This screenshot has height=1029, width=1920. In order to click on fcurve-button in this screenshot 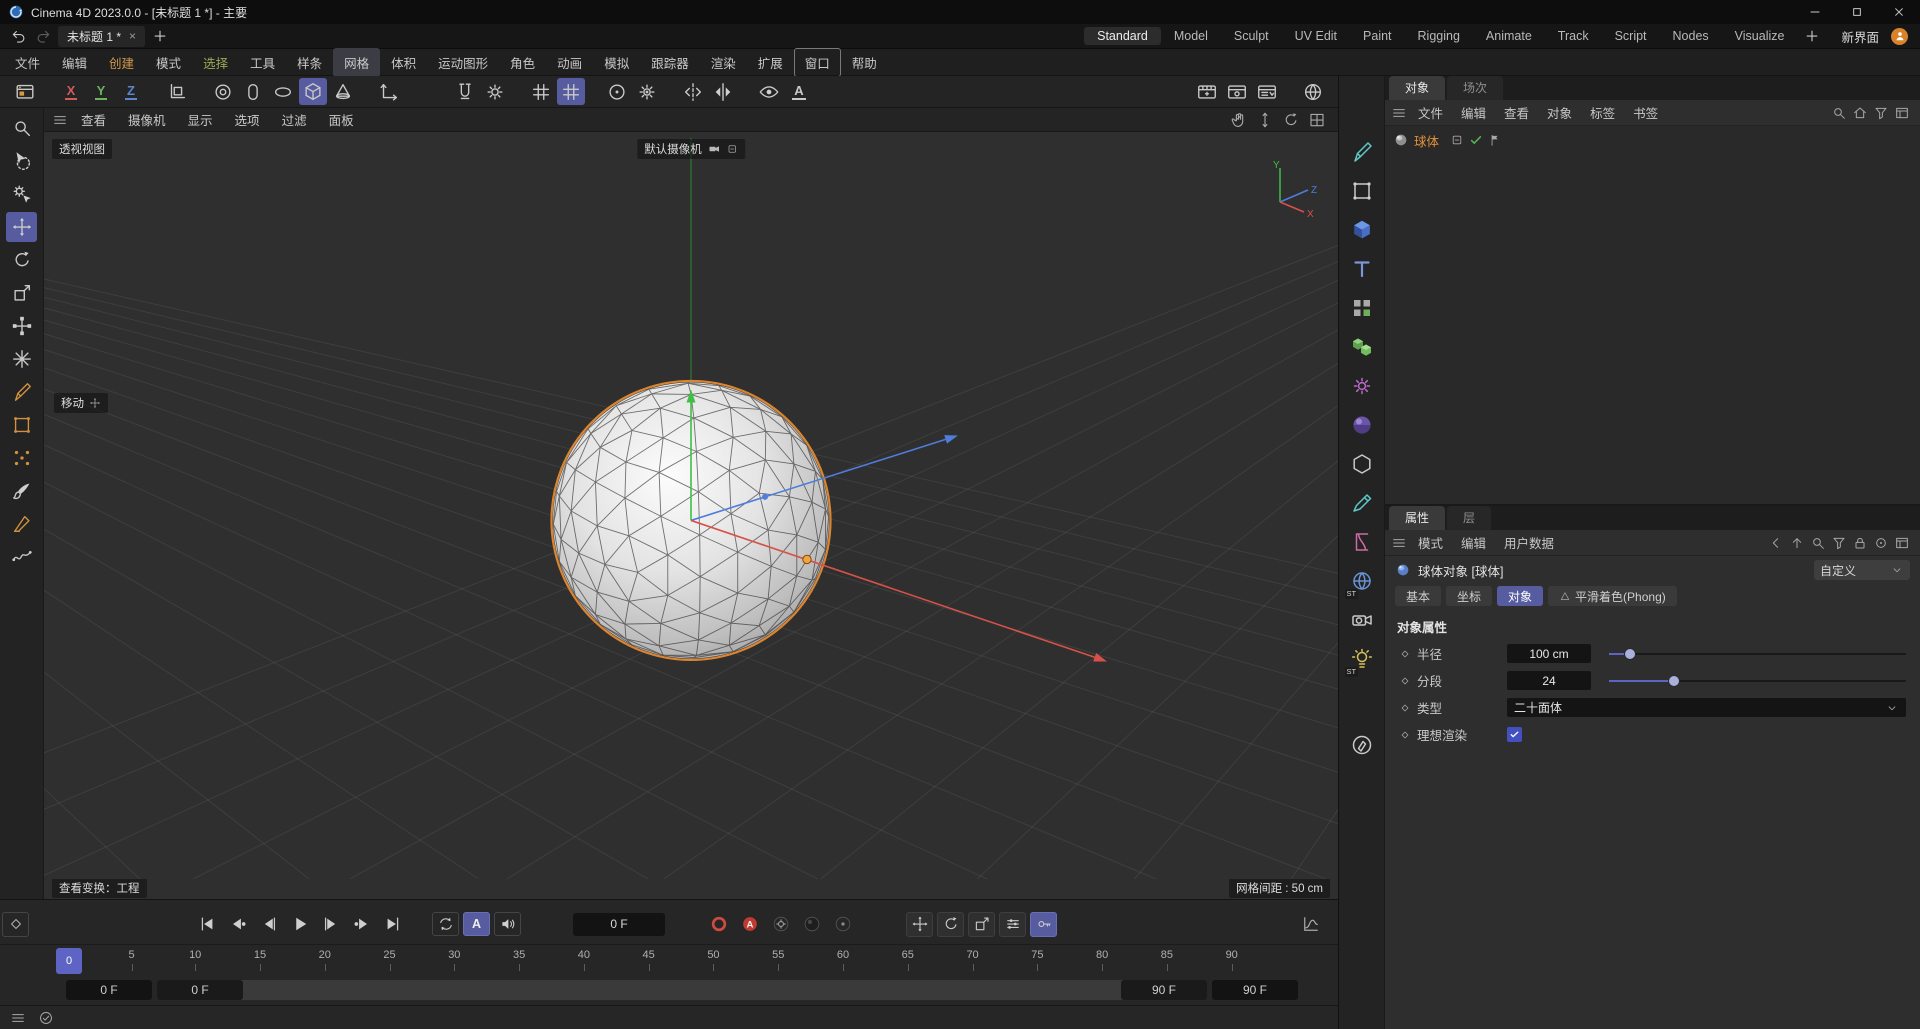, I will do `click(1310, 924)`.